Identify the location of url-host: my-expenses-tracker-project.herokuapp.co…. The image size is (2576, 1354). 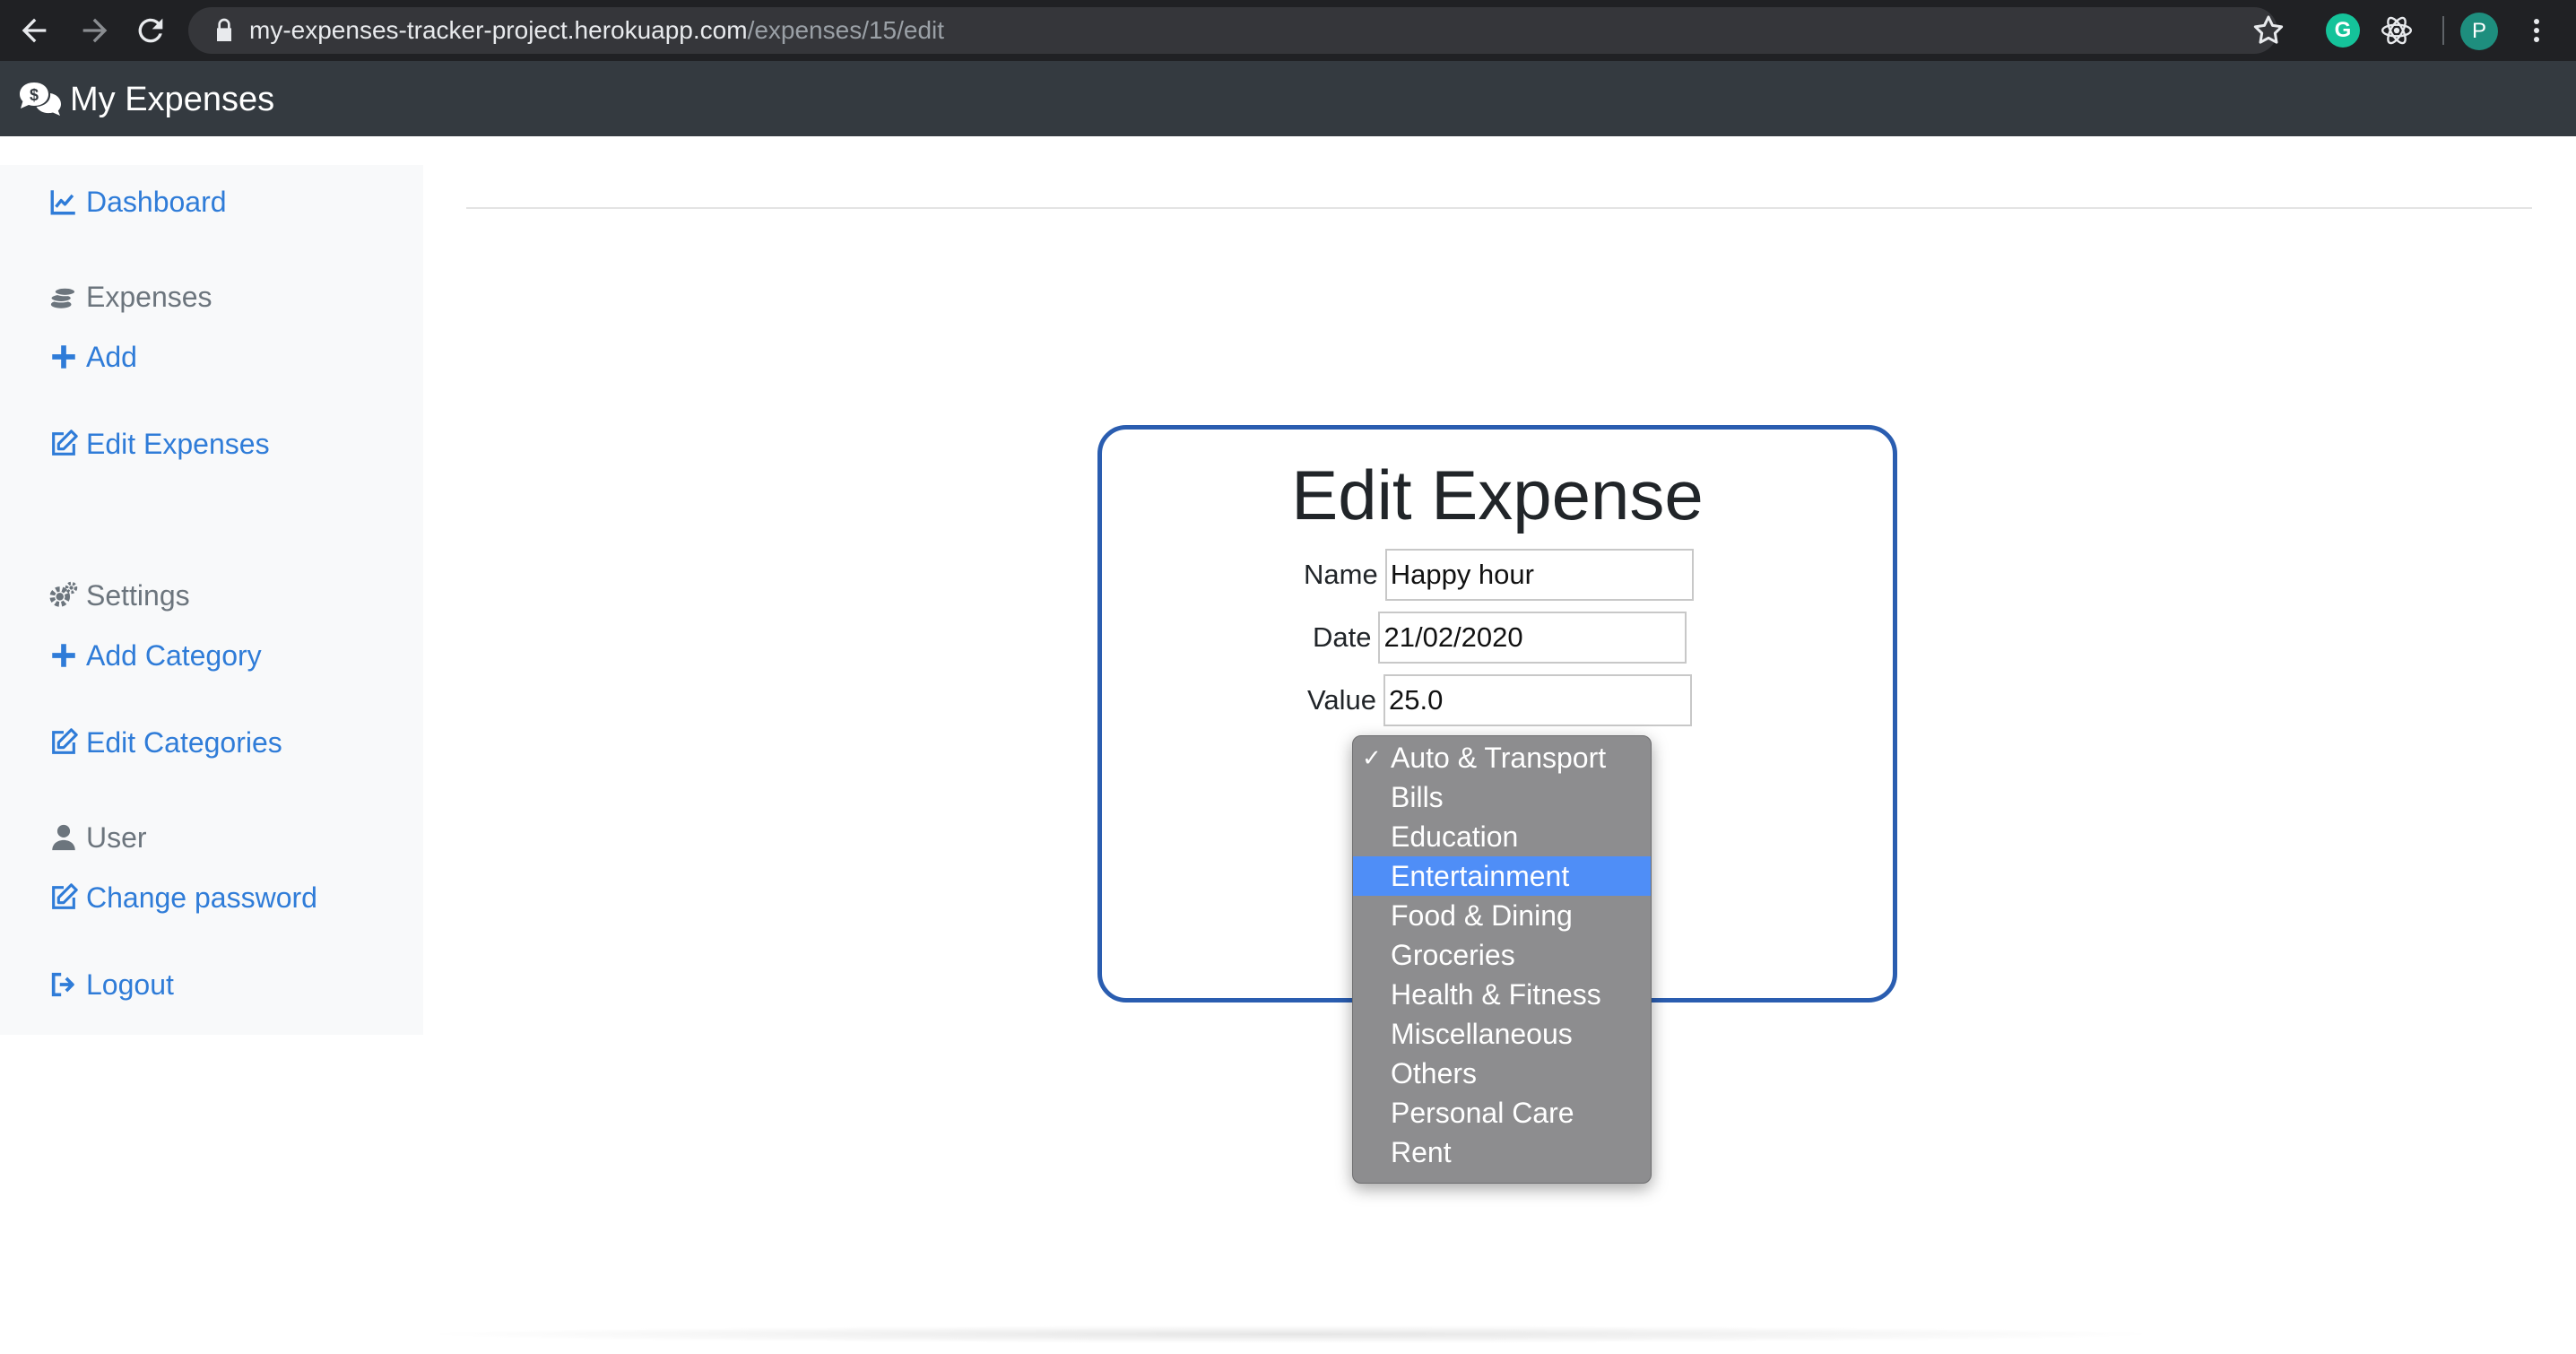
(498, 30).